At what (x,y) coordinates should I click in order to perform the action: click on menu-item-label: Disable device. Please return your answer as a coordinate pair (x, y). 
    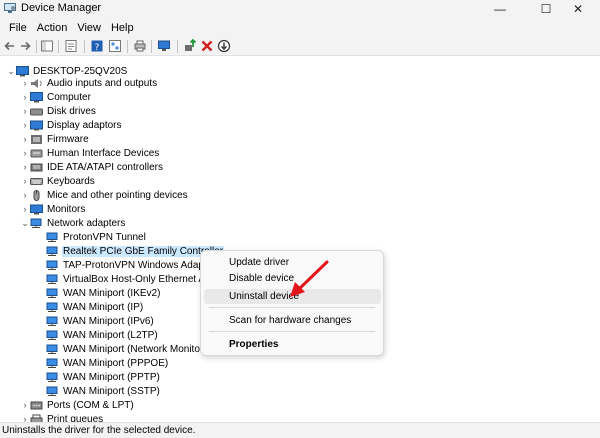
    Looking at the image, I should click on (262, 278).